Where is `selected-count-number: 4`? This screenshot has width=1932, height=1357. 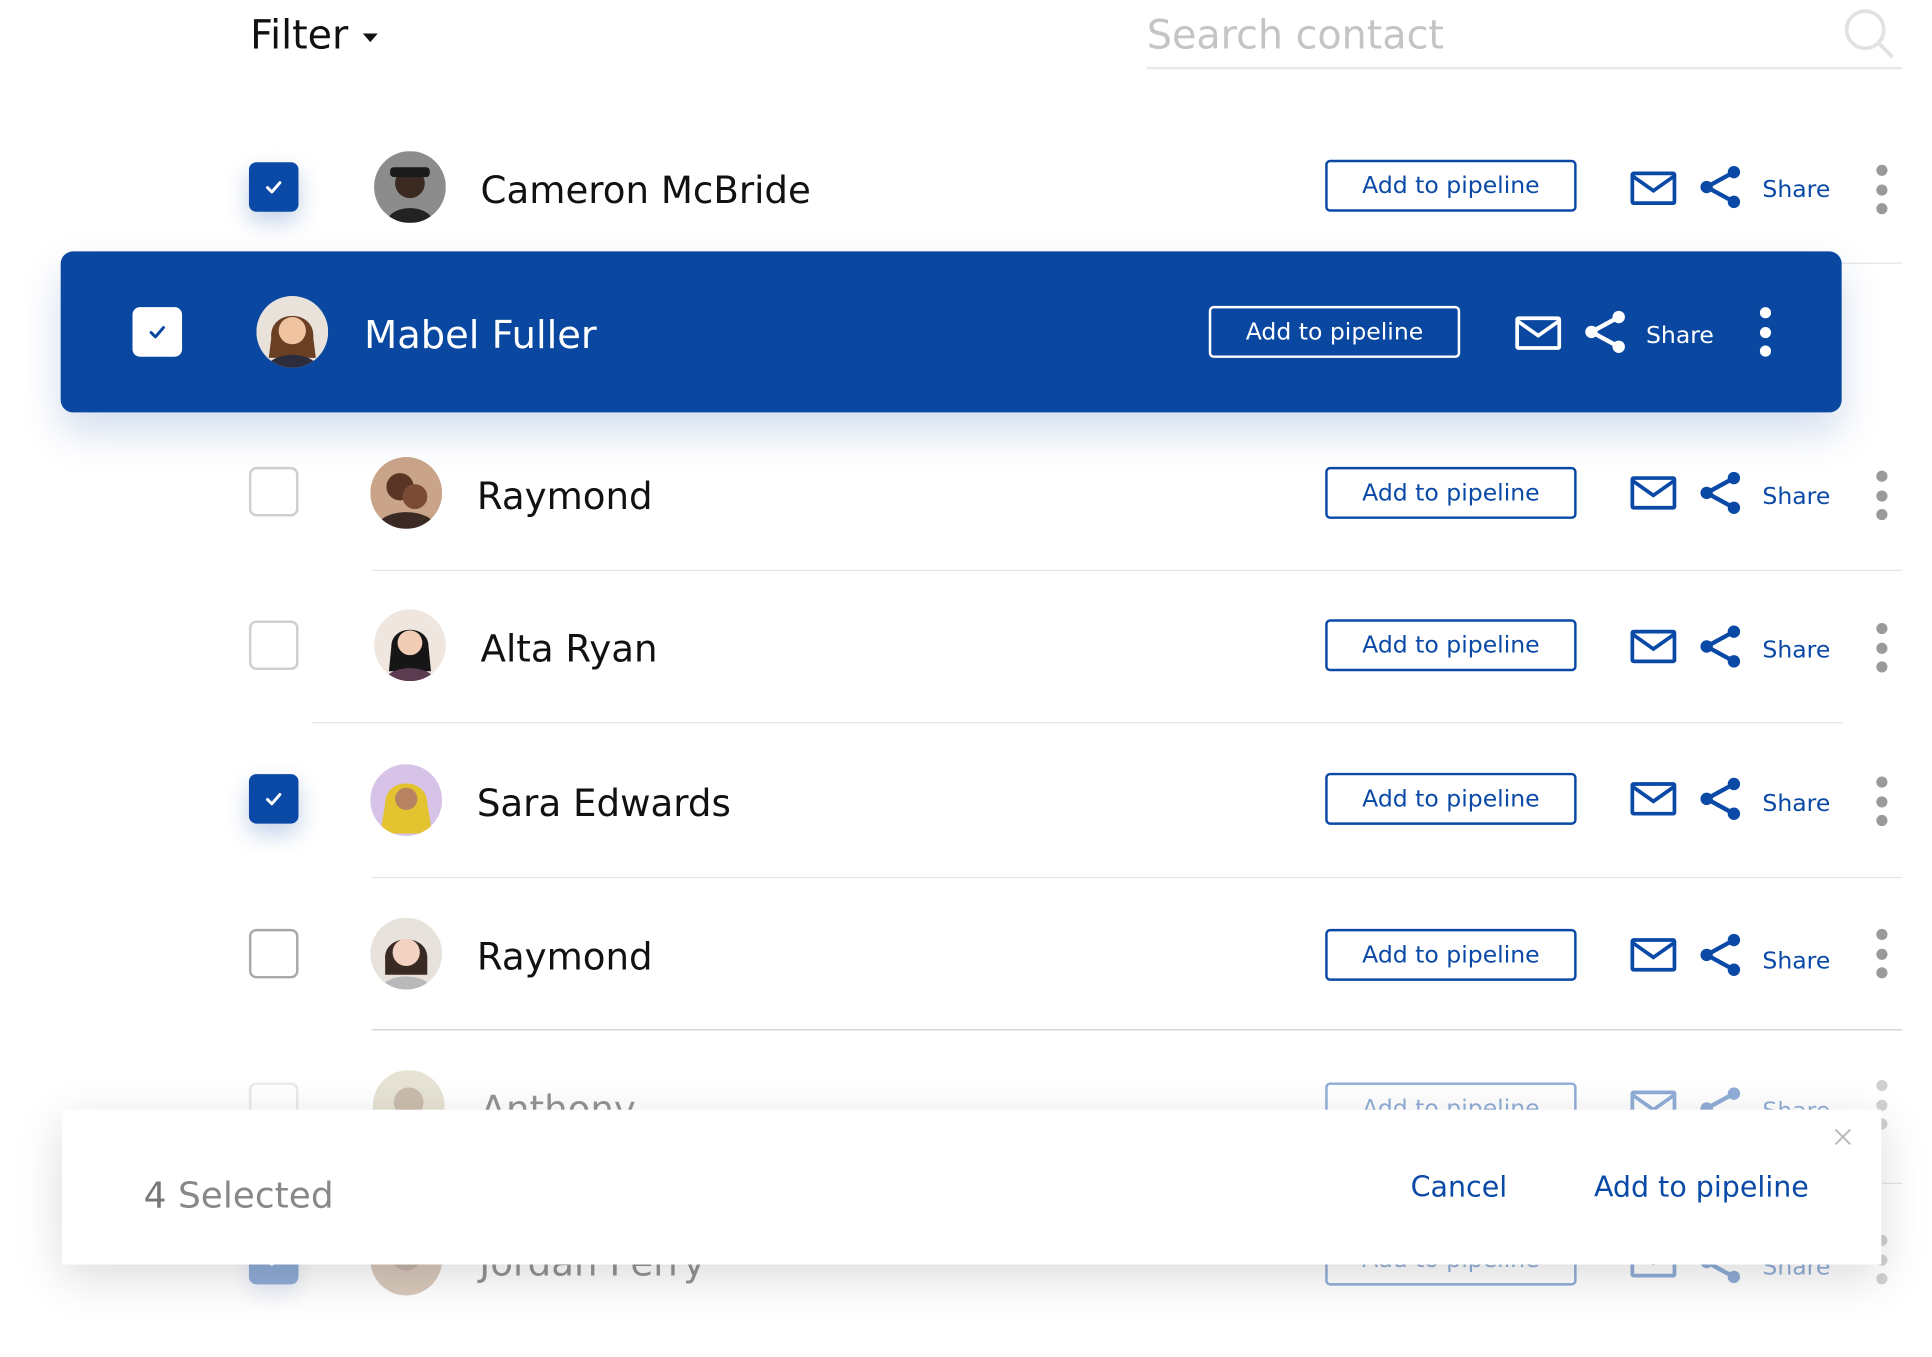
selected-count-number: 4 is located at coordinates (155, 1195).